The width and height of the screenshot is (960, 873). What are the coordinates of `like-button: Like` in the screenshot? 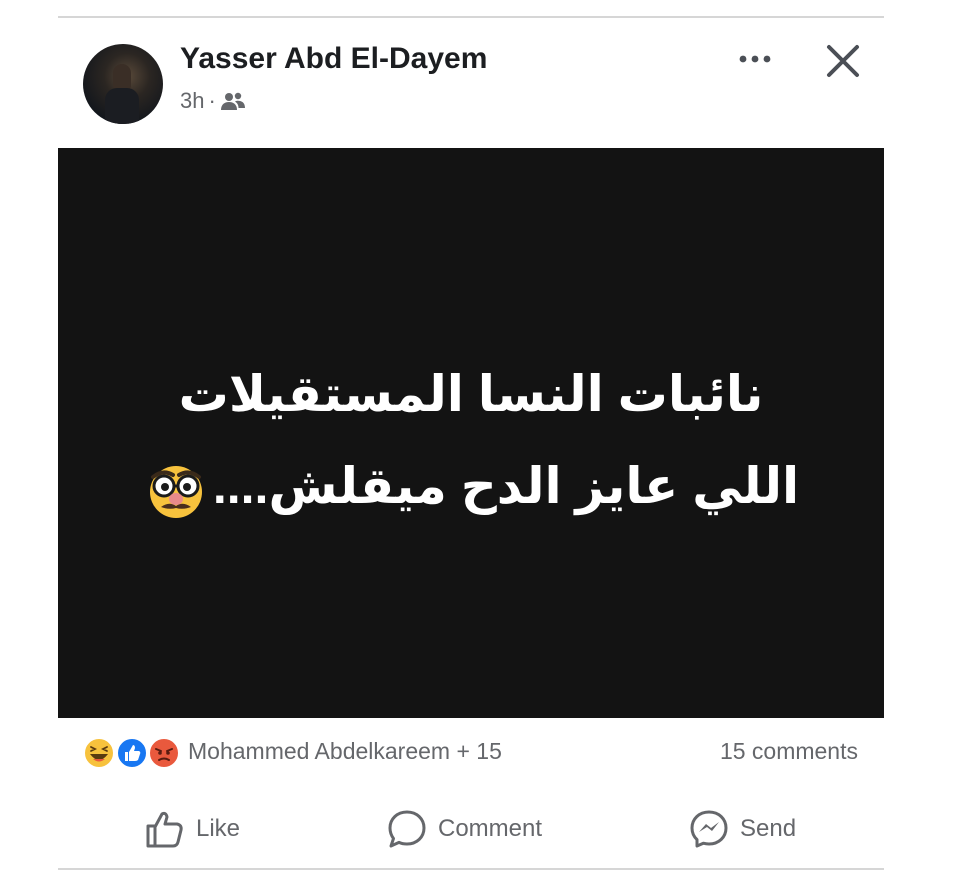 It's located at (192, 829).